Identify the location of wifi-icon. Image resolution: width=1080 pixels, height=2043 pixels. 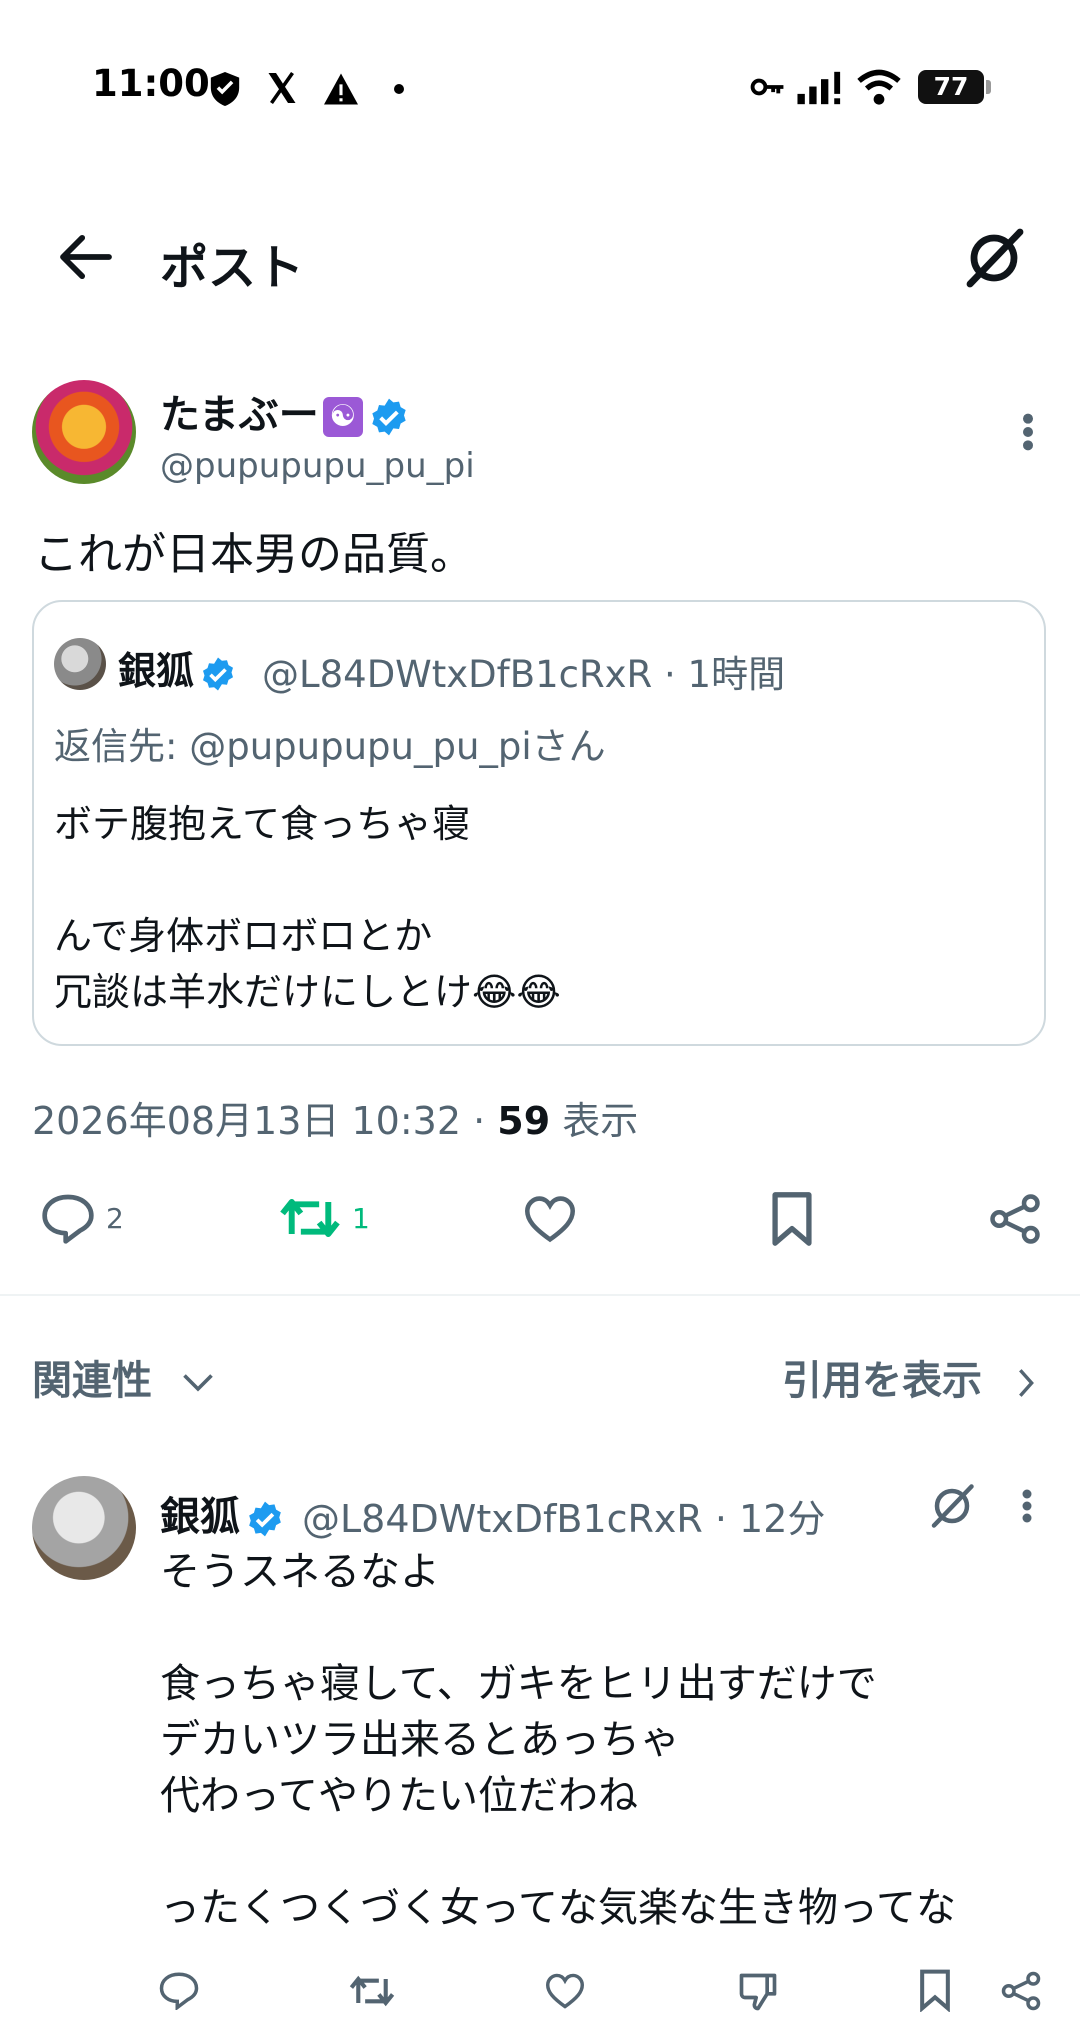
(879, 87).